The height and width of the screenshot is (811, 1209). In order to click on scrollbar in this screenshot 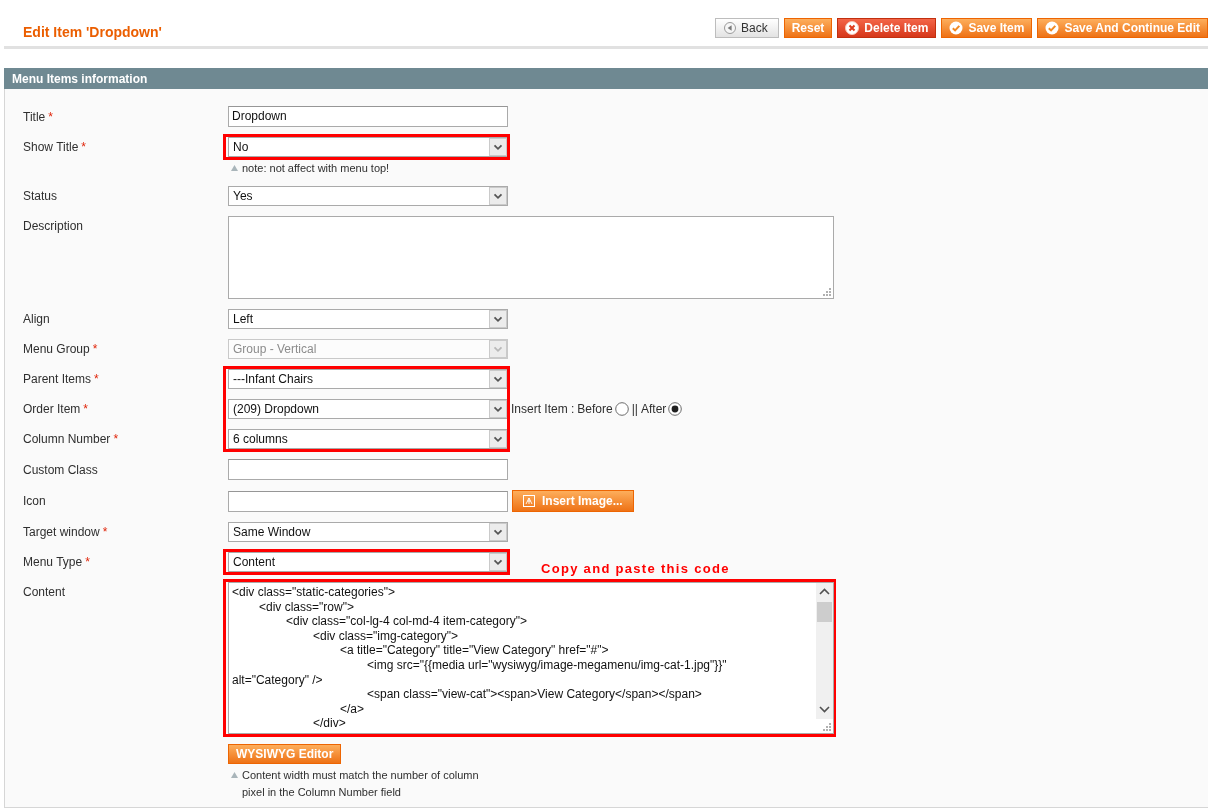, I will do `click(824, 651)`.